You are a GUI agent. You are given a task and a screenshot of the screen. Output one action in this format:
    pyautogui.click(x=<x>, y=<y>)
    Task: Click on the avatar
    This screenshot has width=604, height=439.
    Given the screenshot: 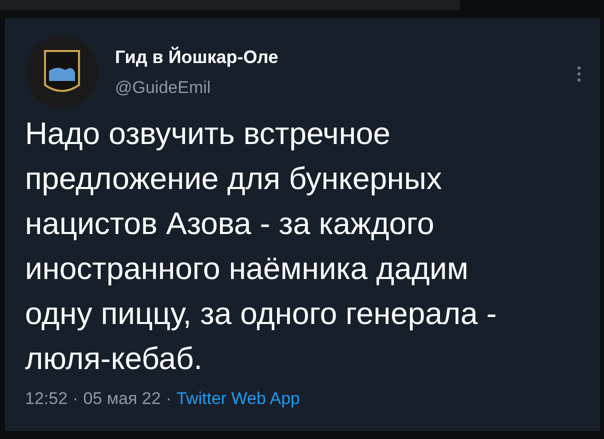 What is the action you would take?
    pyautogui.click(x=62, y=72)
    